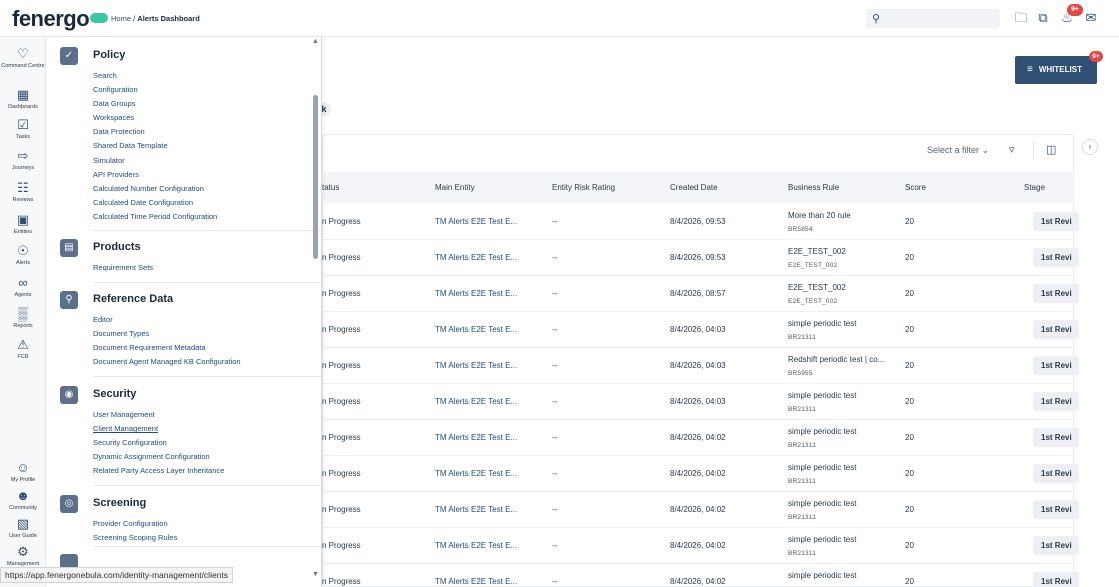  Describe the element at coordinates (555, 473) in the screenshot. I see `cell-risk-rating: --` at that location.